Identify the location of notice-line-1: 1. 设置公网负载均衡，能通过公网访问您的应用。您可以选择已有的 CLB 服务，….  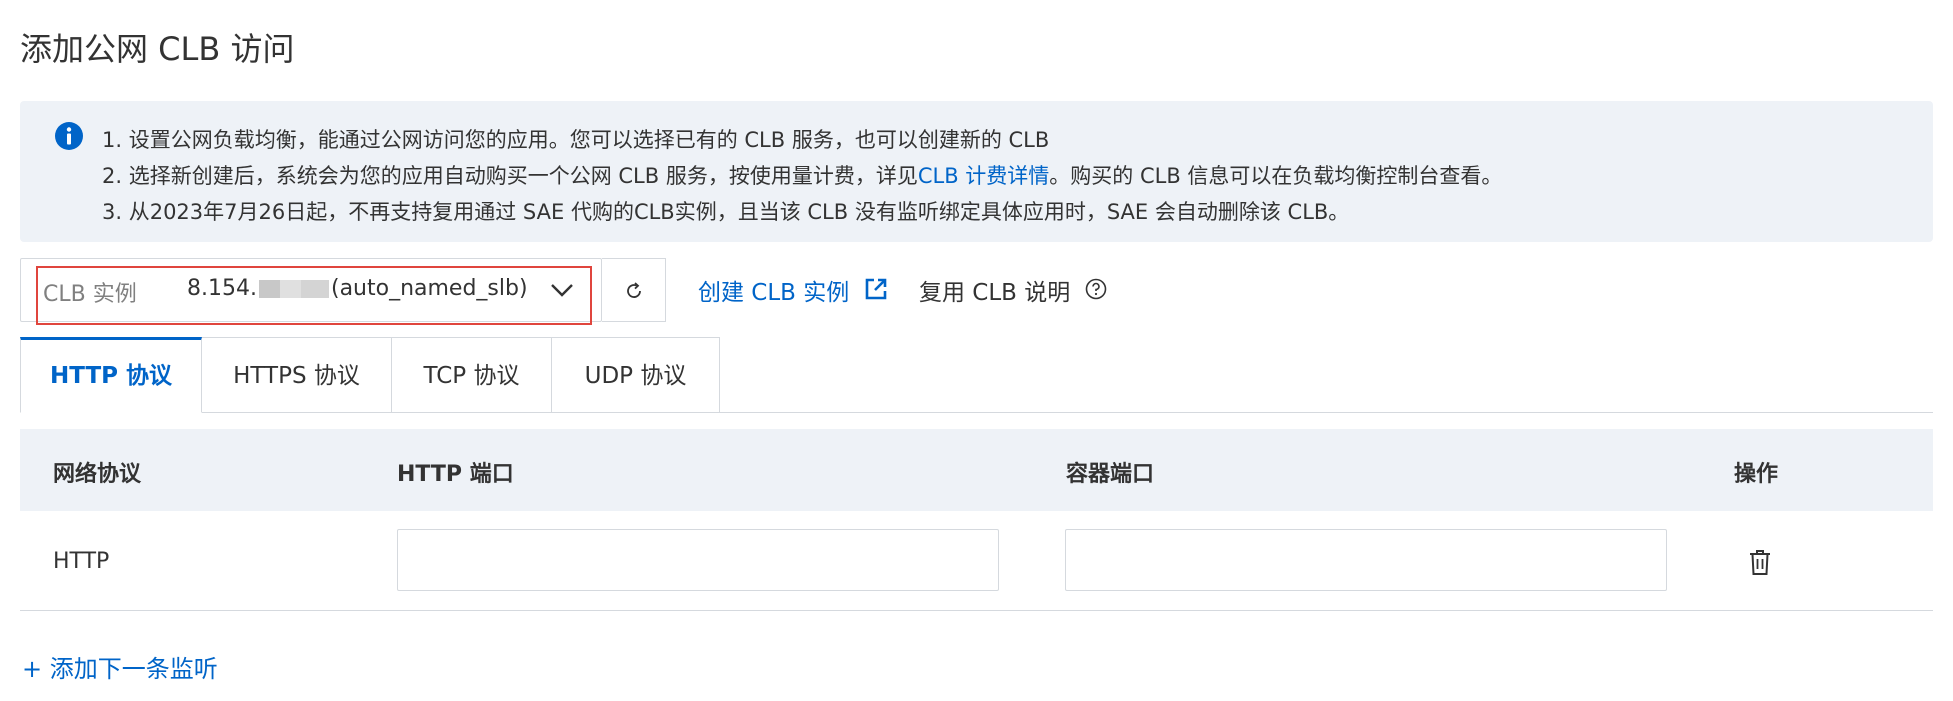
(576, 140).